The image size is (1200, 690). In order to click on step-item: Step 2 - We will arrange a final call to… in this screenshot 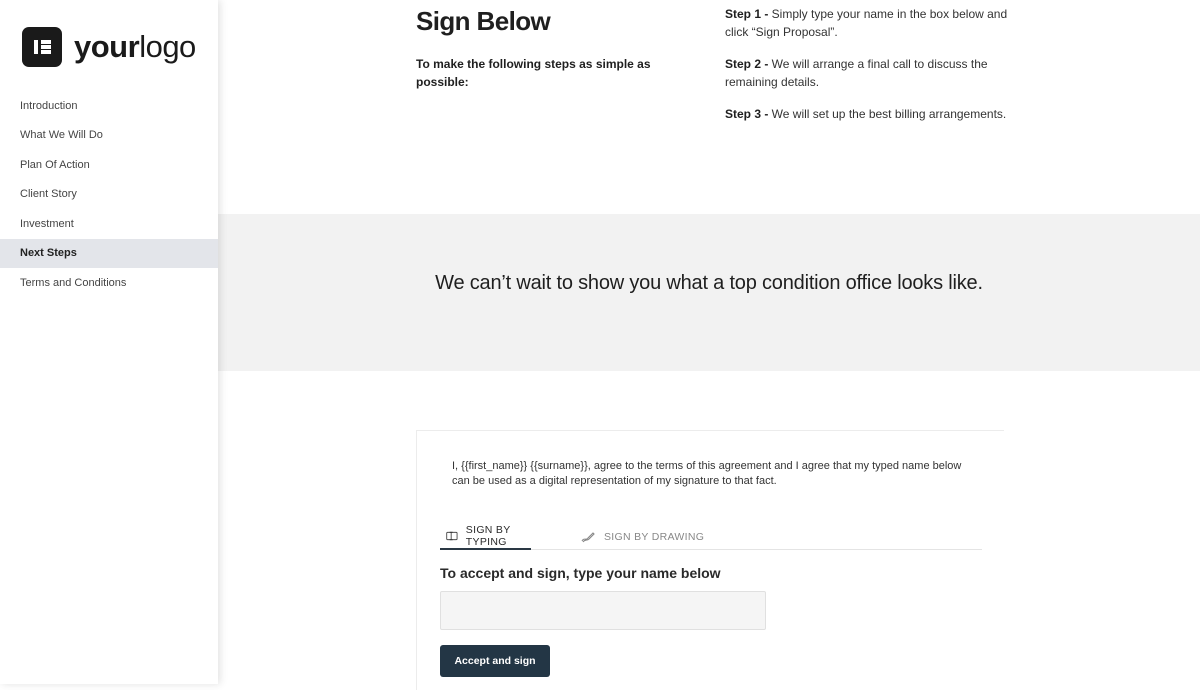, I will do `click(870, 73)`.